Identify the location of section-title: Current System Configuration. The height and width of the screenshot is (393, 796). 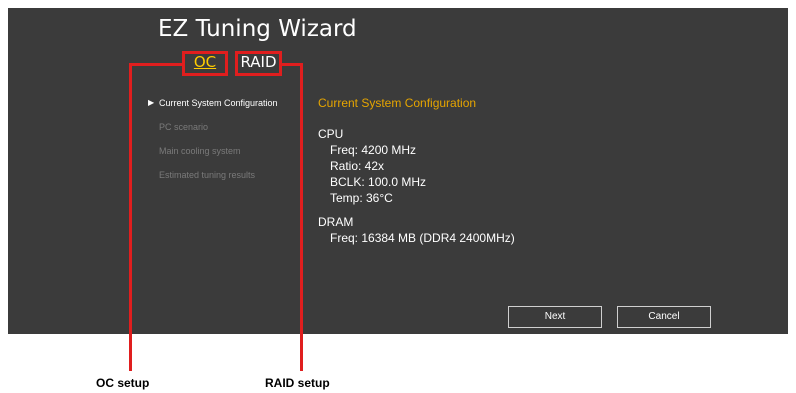
(397, 103).